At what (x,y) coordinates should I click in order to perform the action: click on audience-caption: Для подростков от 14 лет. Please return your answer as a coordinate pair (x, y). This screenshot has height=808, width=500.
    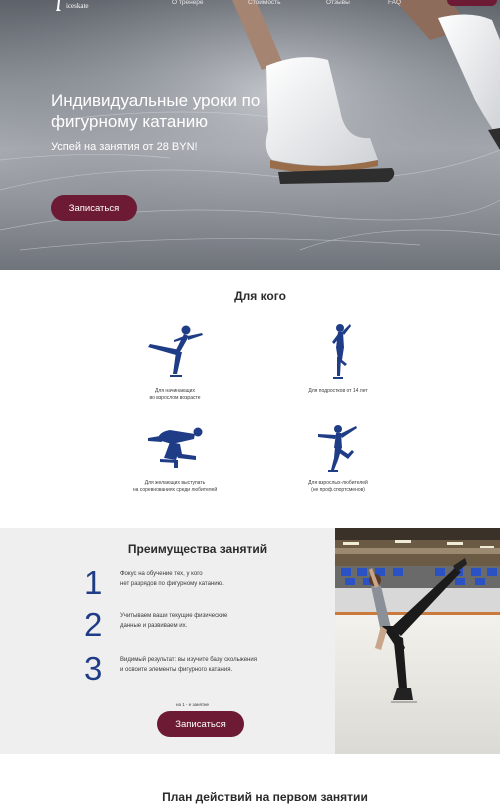
    Looking at the image, I should click on (338, 391).